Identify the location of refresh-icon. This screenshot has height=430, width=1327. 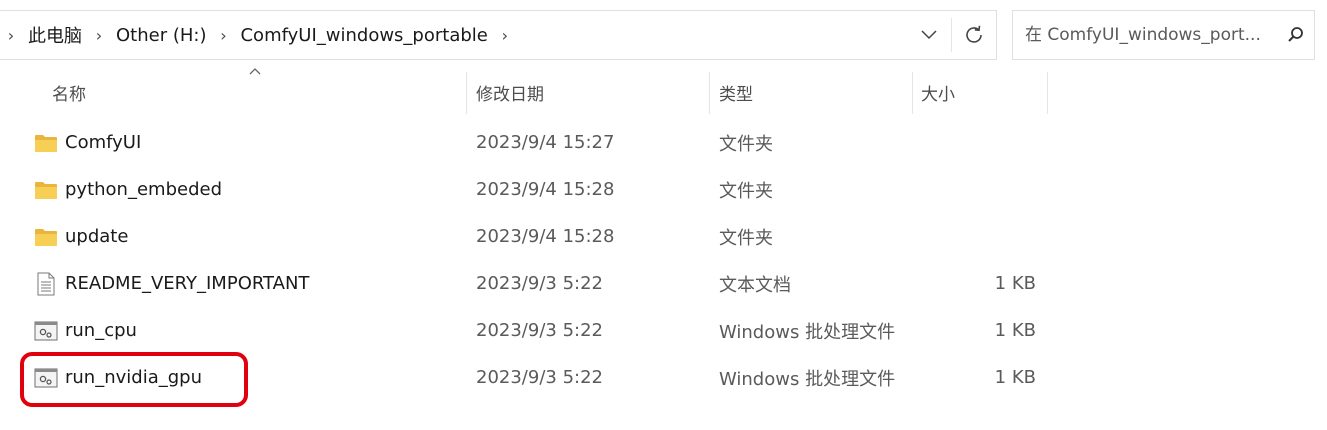
(974, 34).